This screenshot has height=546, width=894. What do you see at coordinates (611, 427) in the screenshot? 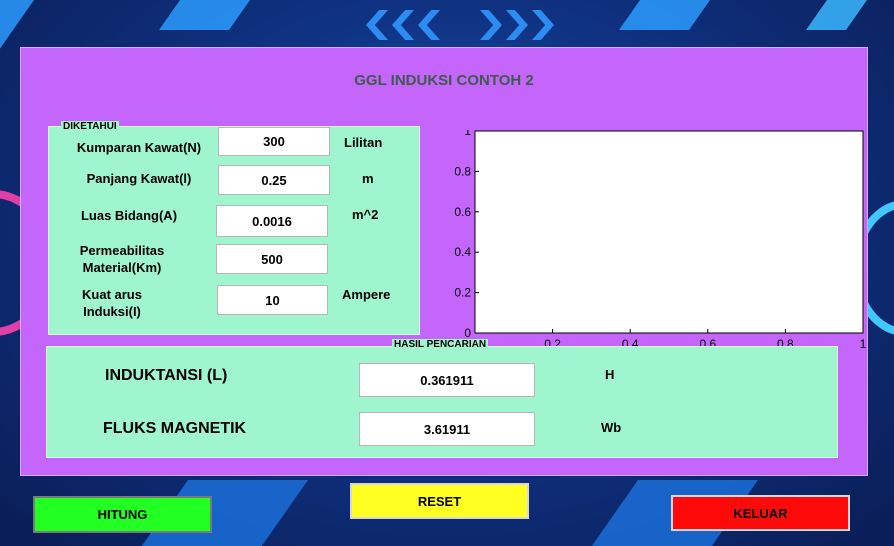
I see `fluks-unit: Wb` at bounding box center [611, 427].